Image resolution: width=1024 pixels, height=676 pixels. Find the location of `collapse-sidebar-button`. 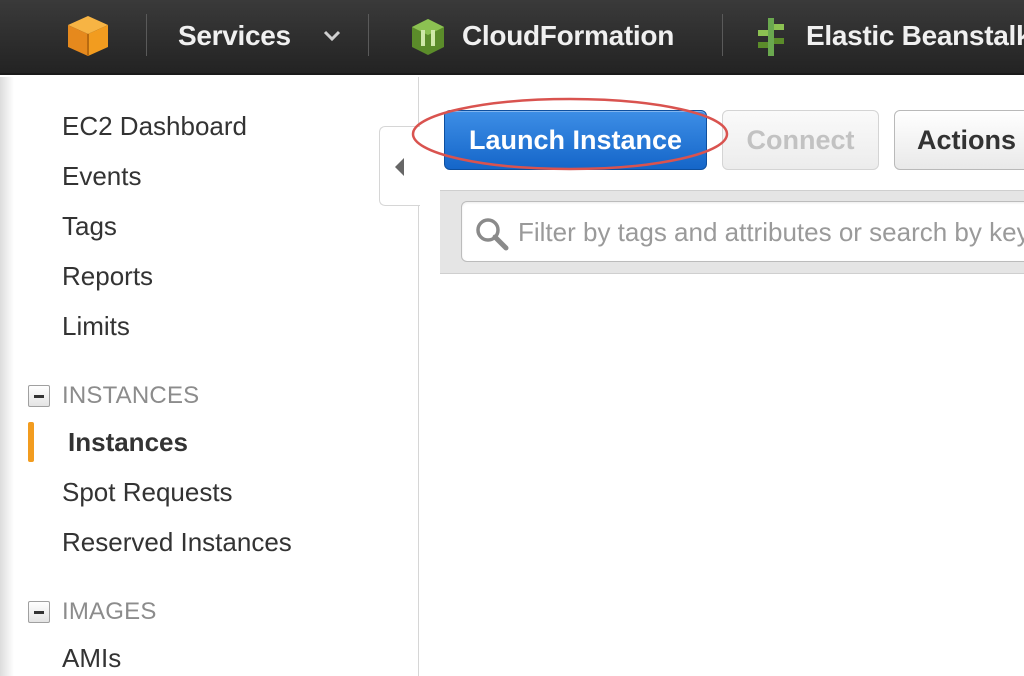

collapse-sidebar-button is located at coordinates (399, 166).